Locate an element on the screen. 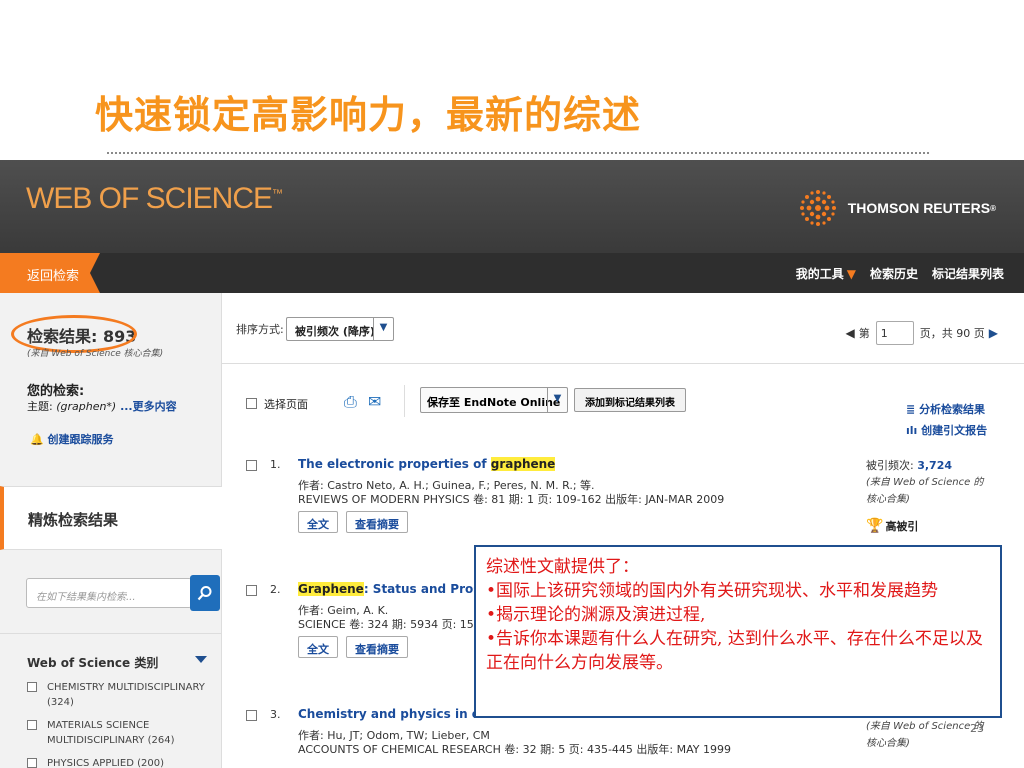  email-icon: ✉ is located at coordinates (374, 401).